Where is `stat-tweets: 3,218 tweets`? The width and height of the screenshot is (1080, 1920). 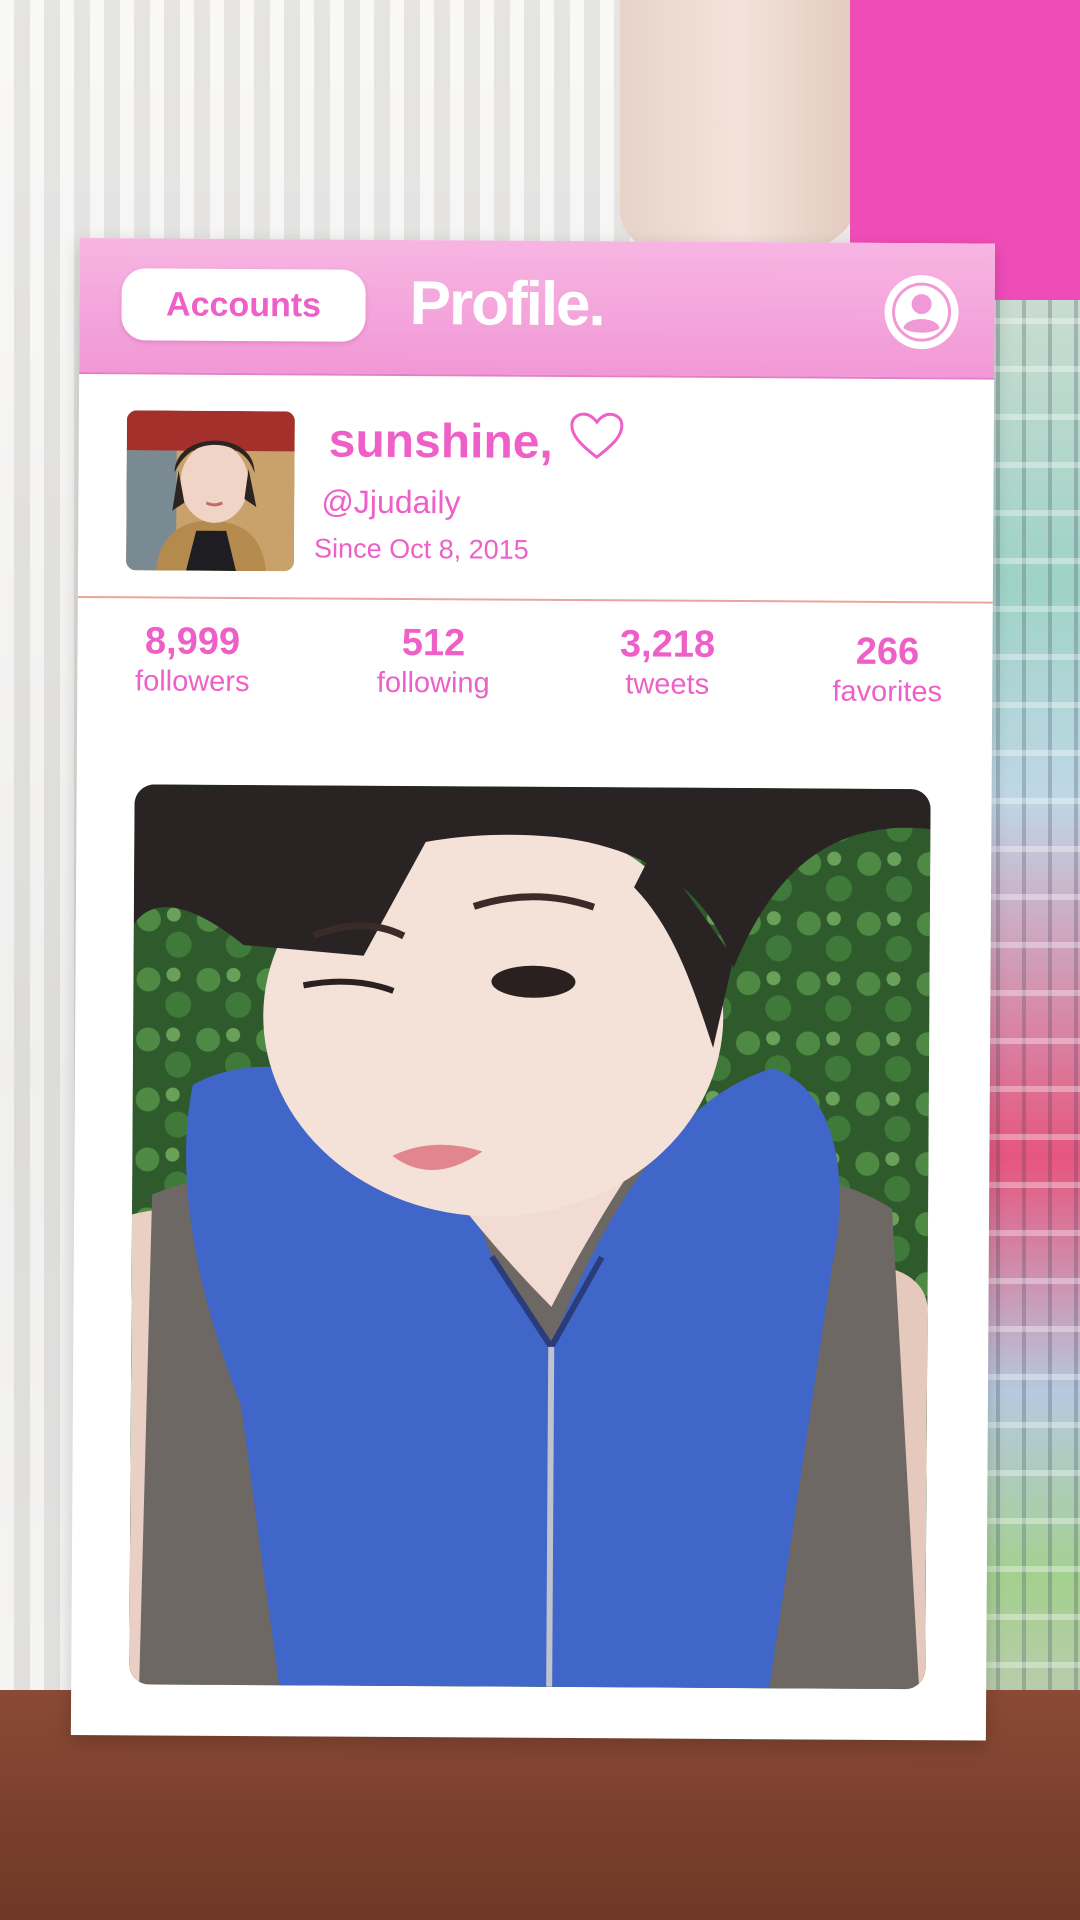
stat-tweets: 3,218 tweets is located at coordinates (667, 661).